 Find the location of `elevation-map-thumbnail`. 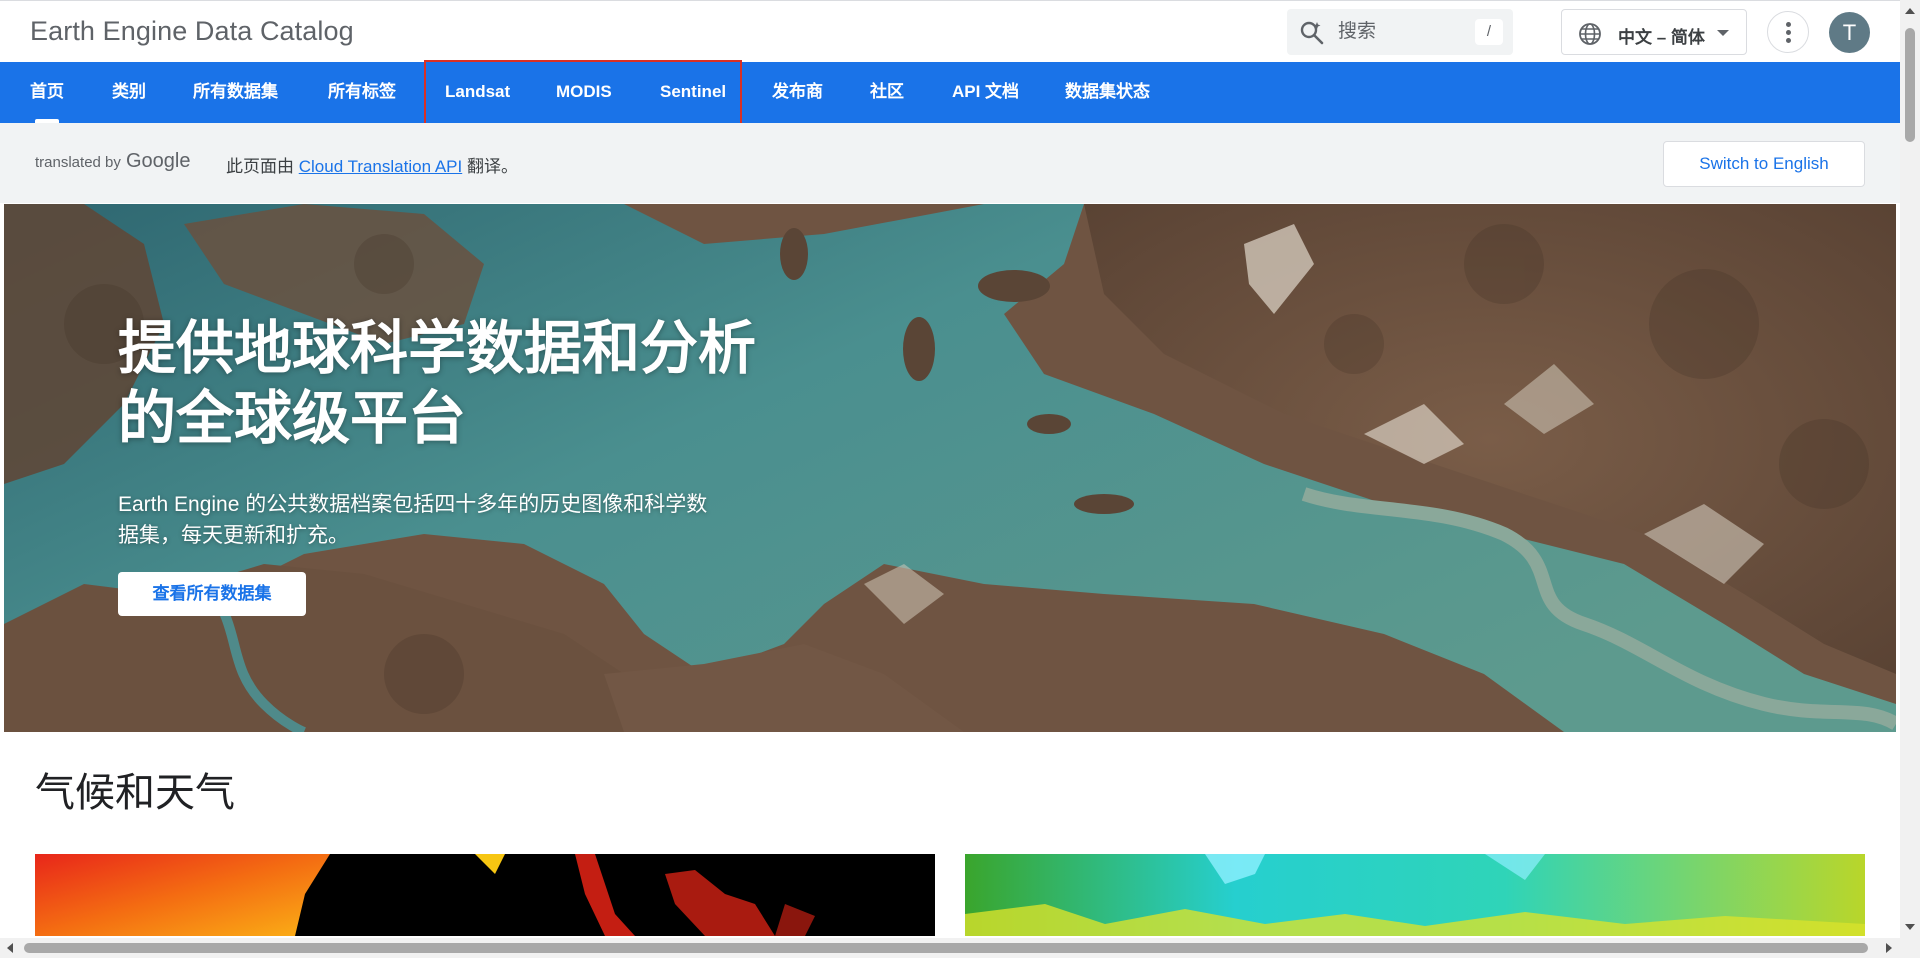

elevation-map-thumbnail is located at coordinates (1415, 895).